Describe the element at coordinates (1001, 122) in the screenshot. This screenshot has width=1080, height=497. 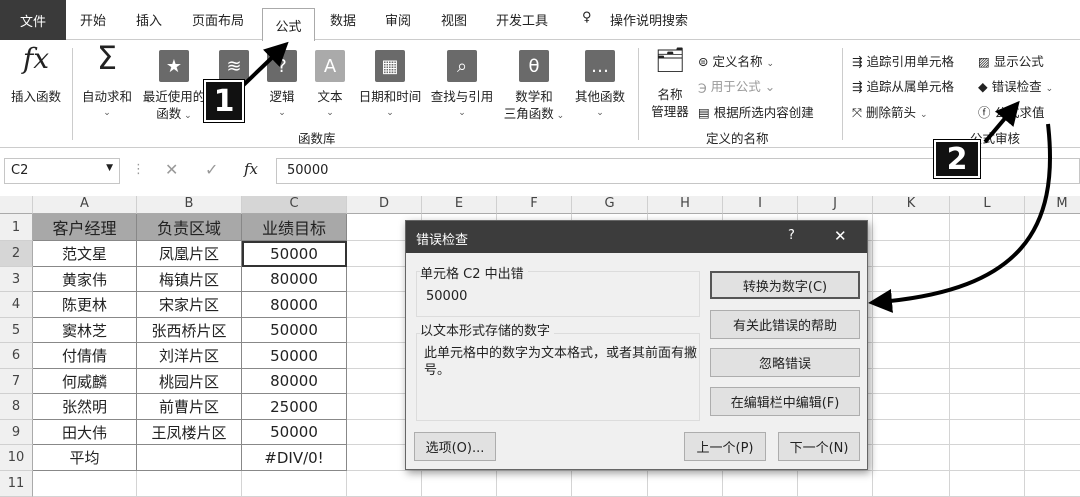
I see `arrow-step2-up` at that location.